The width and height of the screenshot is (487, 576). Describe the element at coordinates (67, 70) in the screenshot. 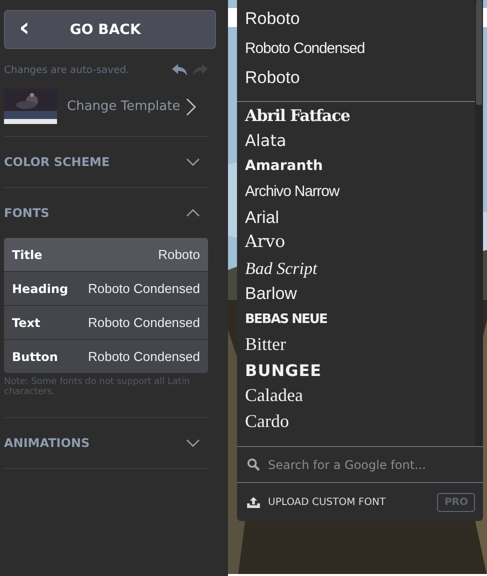

I see `autosave-note: Changes are auto-saved.` at that location.